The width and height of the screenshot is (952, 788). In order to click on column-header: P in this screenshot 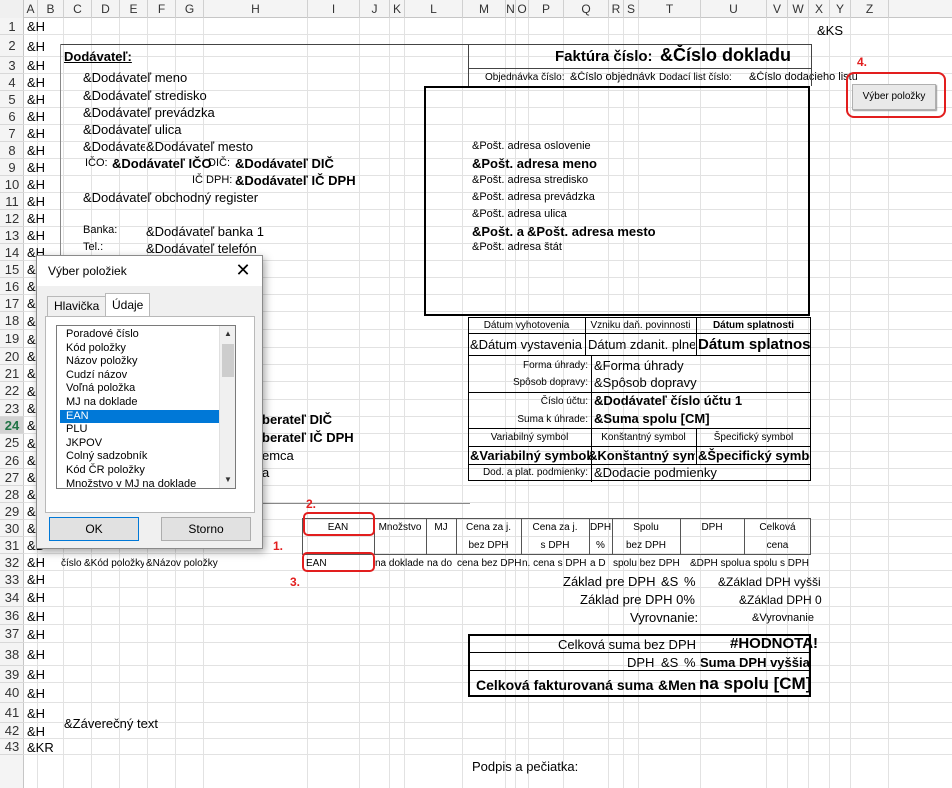, I will do `click(546, 9)`.